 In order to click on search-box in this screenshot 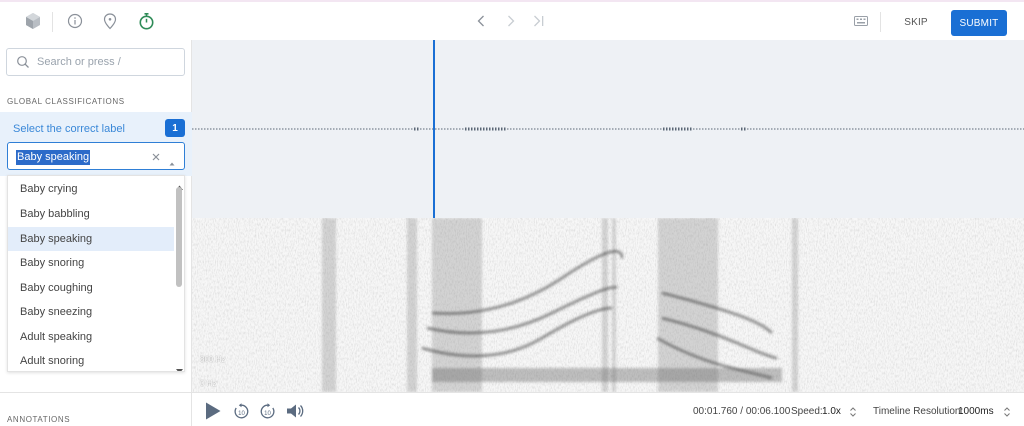, I will do `click(95, 62)`.